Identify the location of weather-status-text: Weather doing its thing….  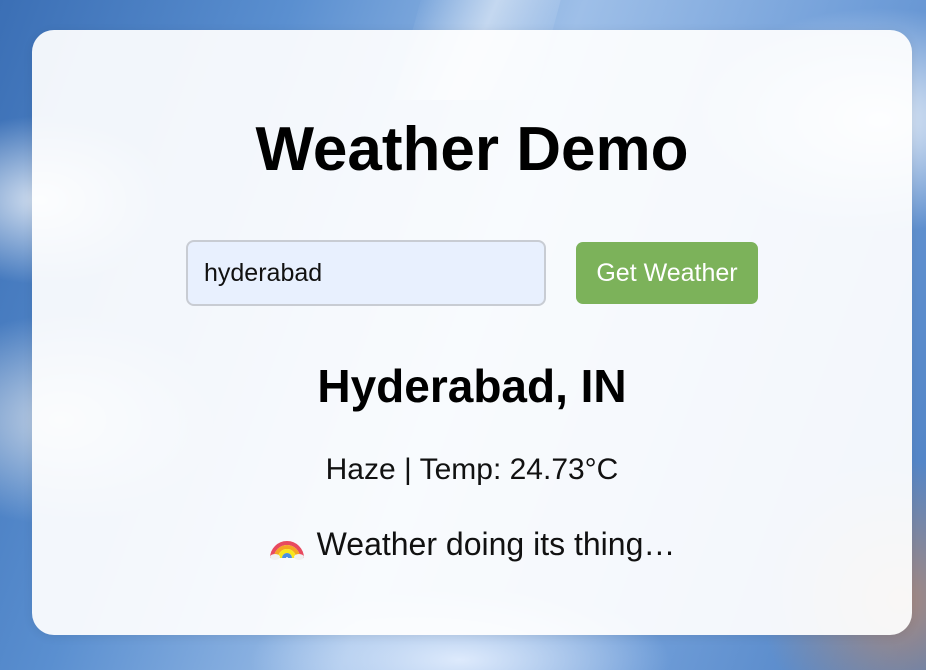
(496, 544).